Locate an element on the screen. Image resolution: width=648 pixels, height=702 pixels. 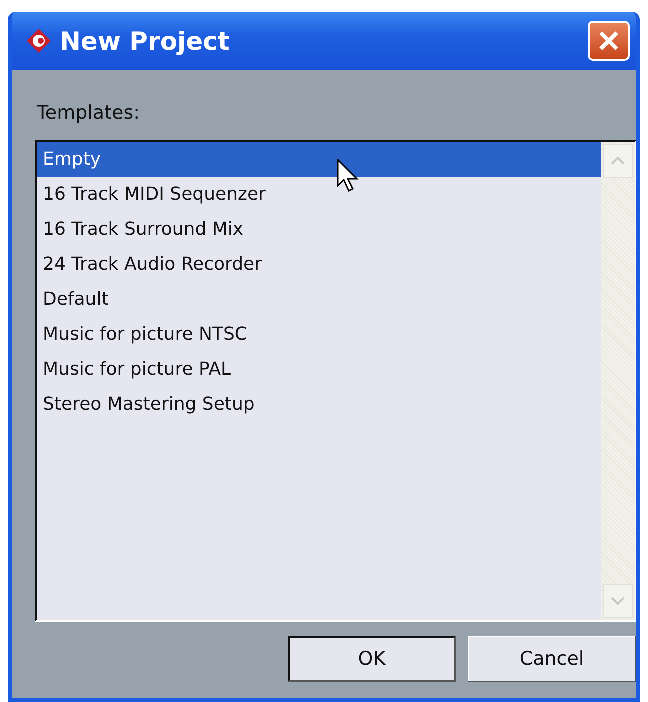
mouse-pointer-icon is located at coordinates (348, 176).